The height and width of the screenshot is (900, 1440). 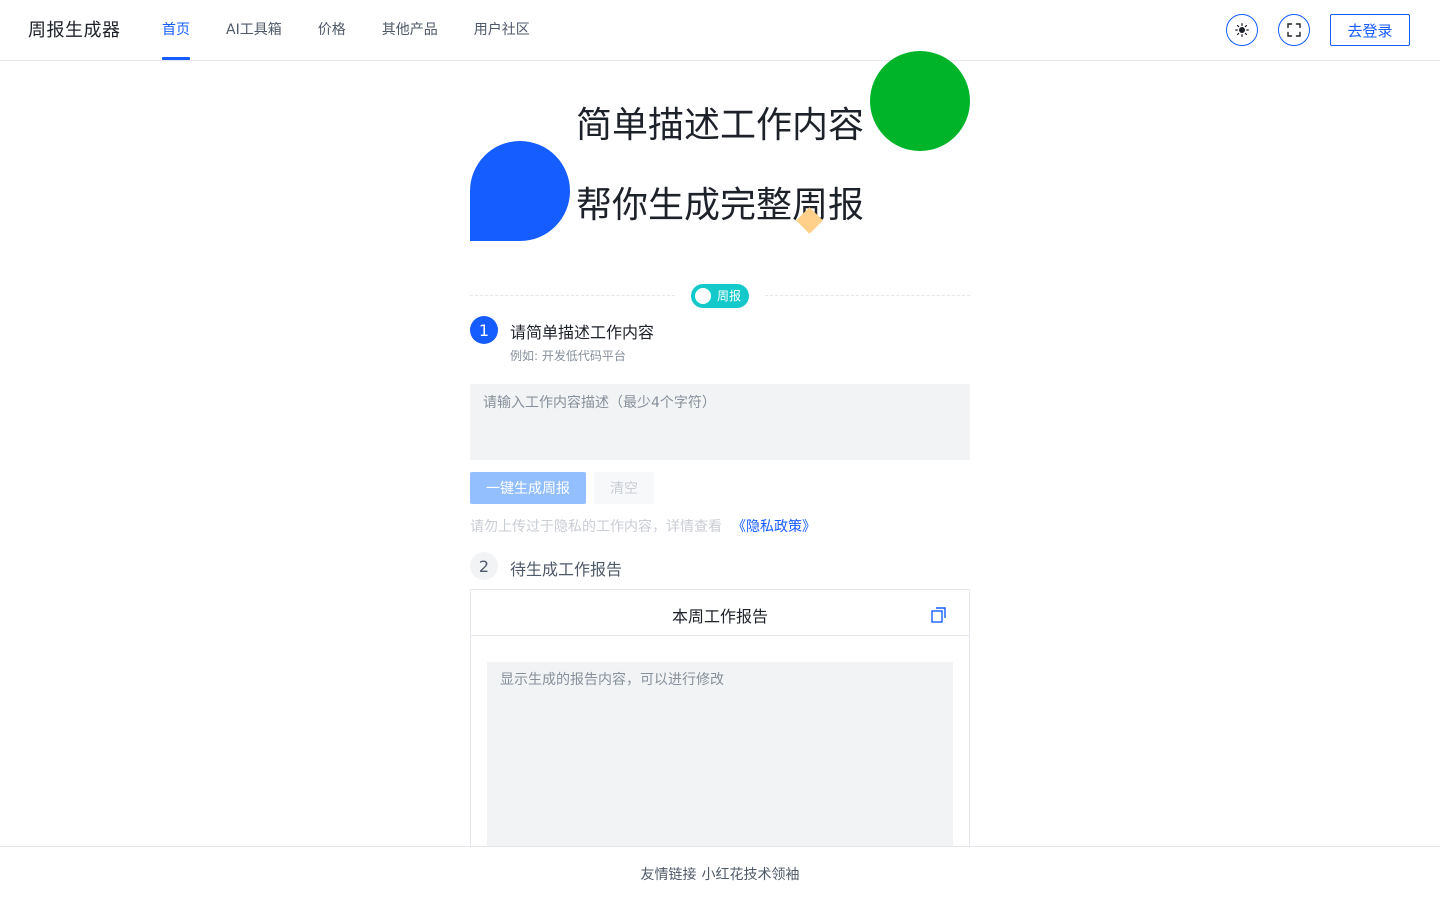 What do you see at coordinates (720, 30) in the screenshot?
I see `top-header: 周报生成器 首页 AI工具箱 价格 其他产品 用户社区 去登录` at bounding box center [720, 30].